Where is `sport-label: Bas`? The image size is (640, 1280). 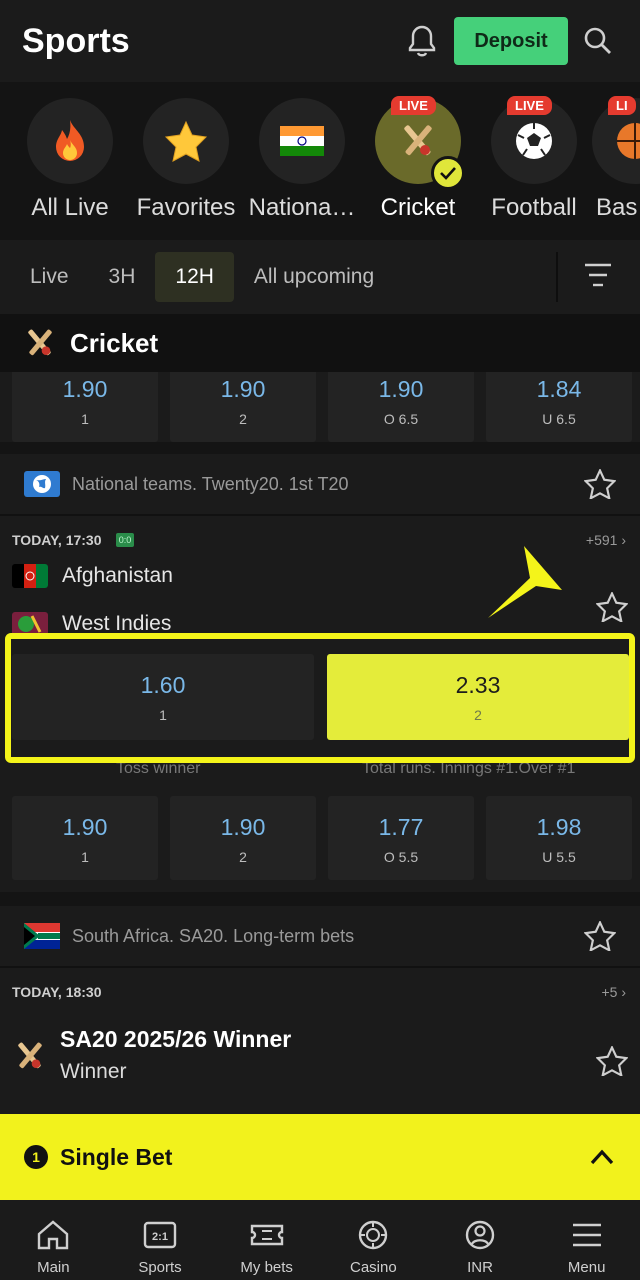
sport-label: Bas is located at coordinates (617, 207).